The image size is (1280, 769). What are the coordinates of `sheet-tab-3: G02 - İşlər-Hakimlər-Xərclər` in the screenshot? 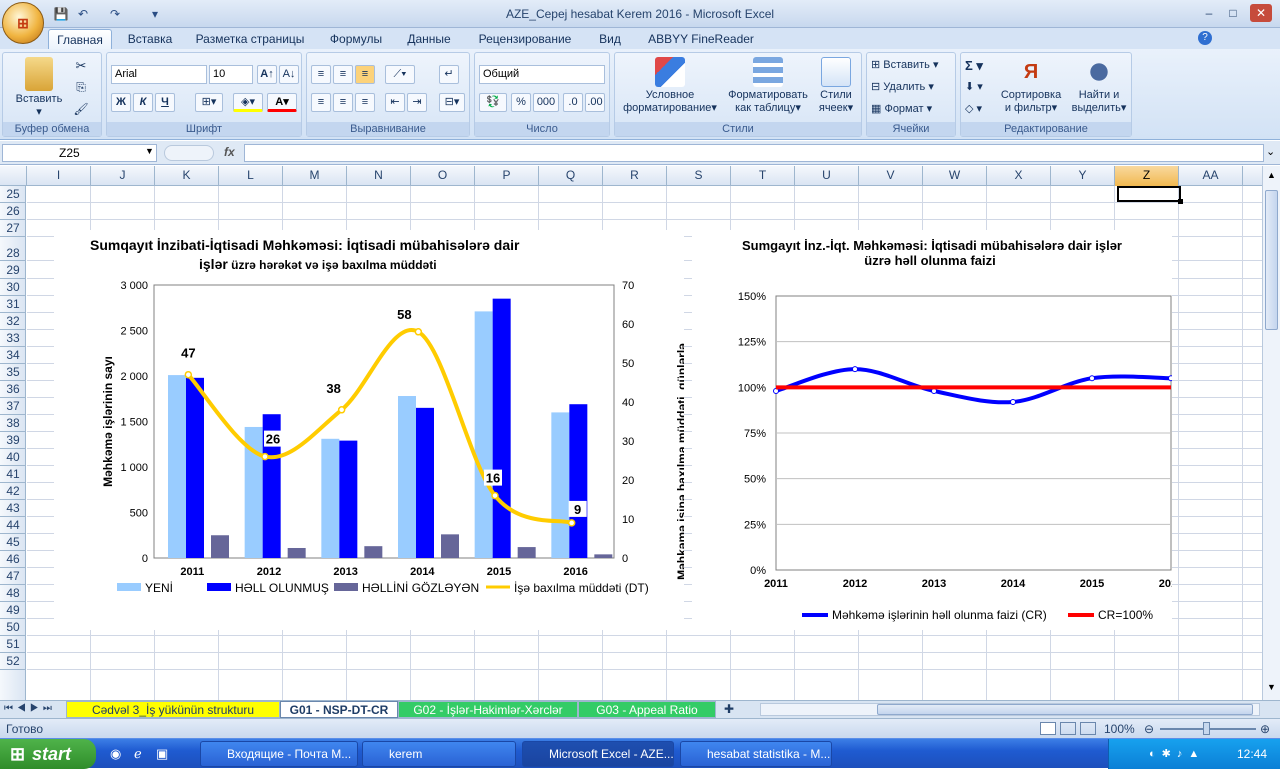 It's located at (488, 709).